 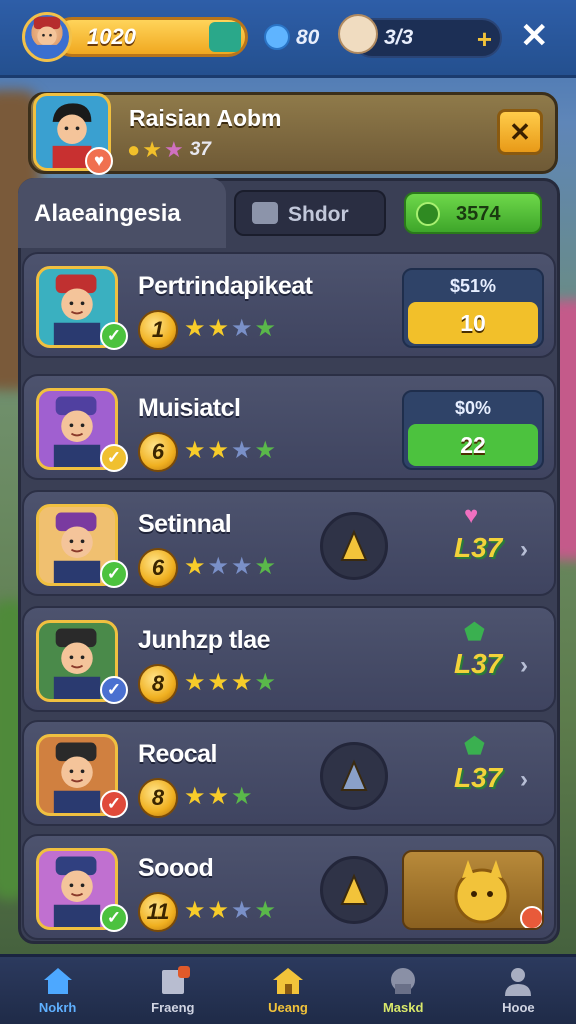 What do you see at coordinates (403, 1007) in the screenshot?
I see `nav-label: Maskd` at bounding box center [403, 1007].